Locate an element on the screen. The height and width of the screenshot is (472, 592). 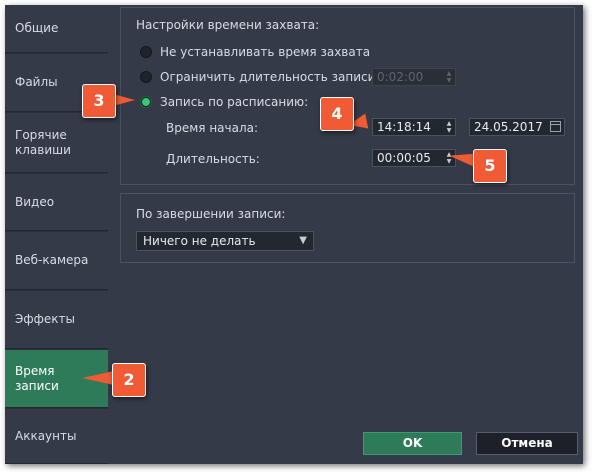
start-time-label: Время начала: is located at coordinates (212, 128).